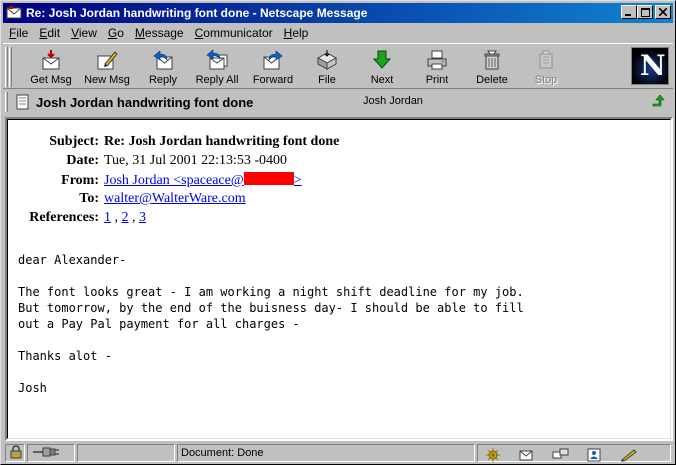 The image size is (676, 465). Describe the element at coordinates (14, 13) in the screenshot. I see `message-envelope-icon` at that location.